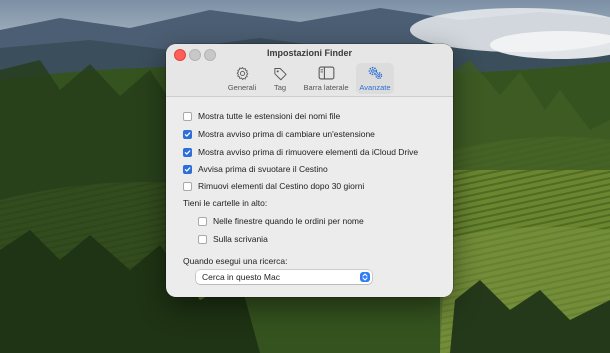 The width and height of the screenshot is (610, 353). What do you see at coordinates (242, 73) in the screenshot?
I see `gear-icon` at bounding box center [242, 73].